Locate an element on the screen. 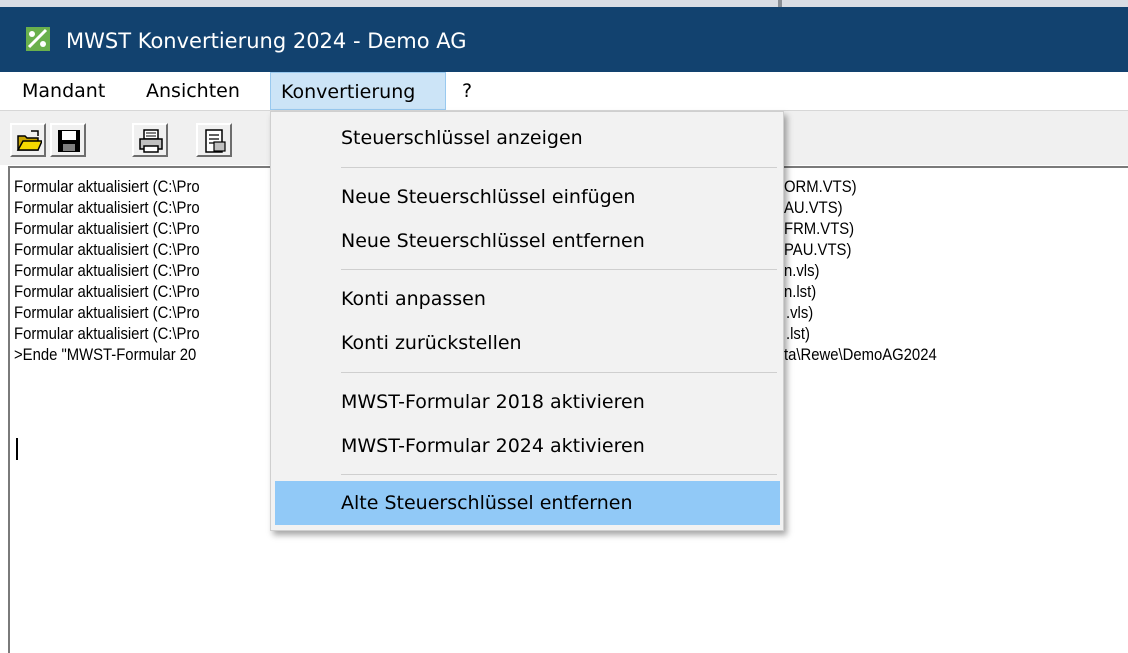 The width and height of the screenshot is (1128, 653). log-line-tail: ta\Rewe\DemoAG2024 is located at coordinates (860, 355).